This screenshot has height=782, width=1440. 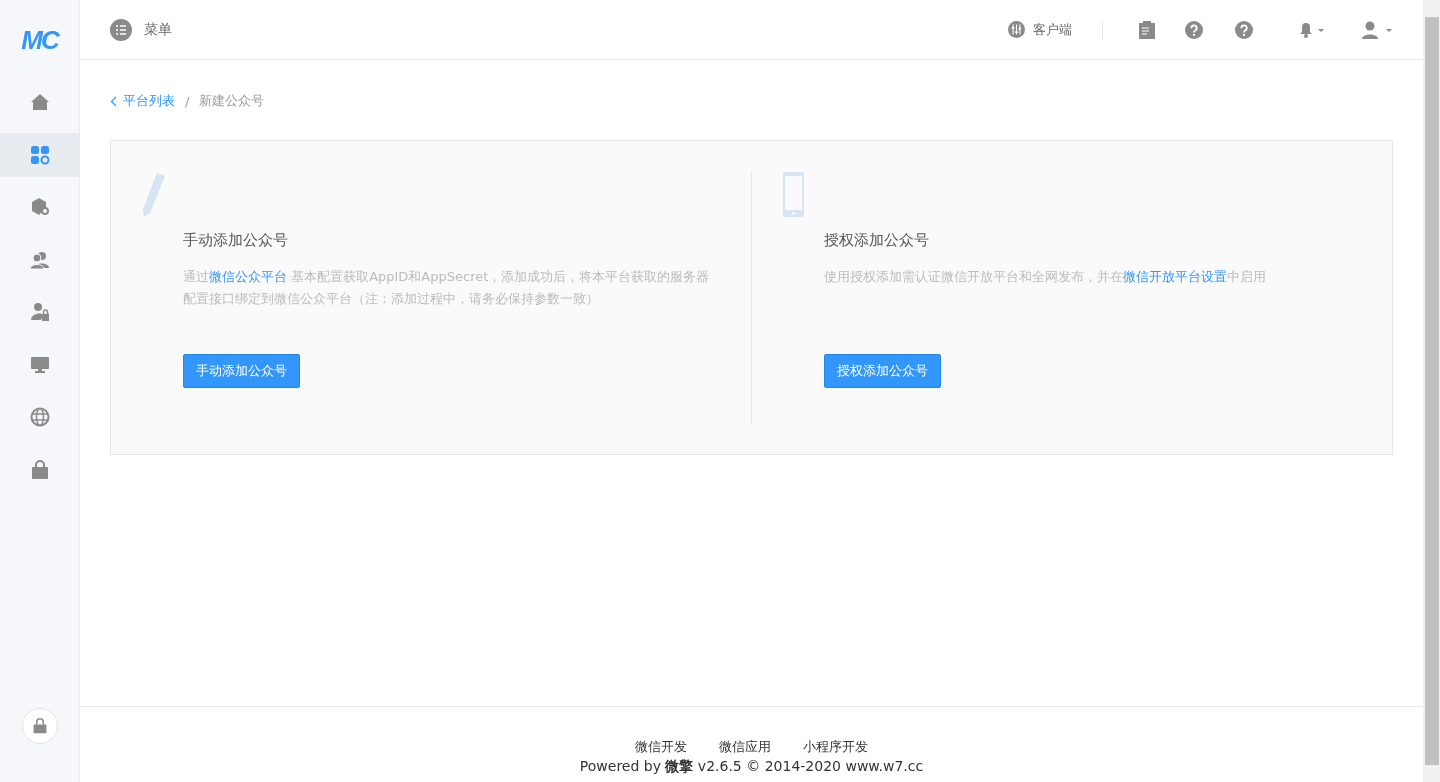 I want to click on logo: MC, so click(x=40, y=40).